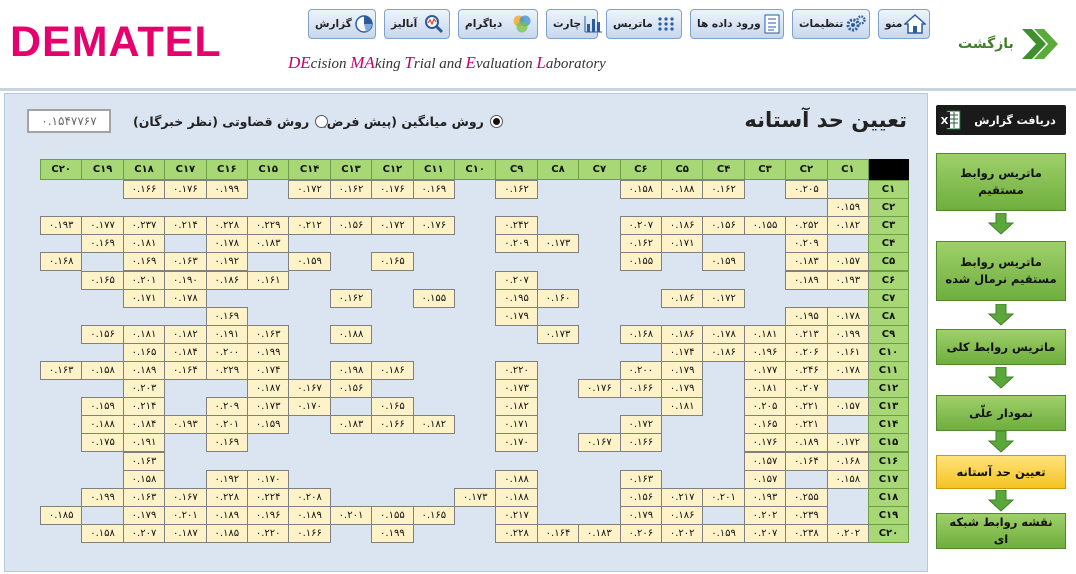 Image resolution: width=1076 pixels, height=574 pixels. Describe the element at coordinates (231, 121) in the screenshot. I see `radio-judgment-method: روش قضاوتی (نظر خبرگان)` at that location.